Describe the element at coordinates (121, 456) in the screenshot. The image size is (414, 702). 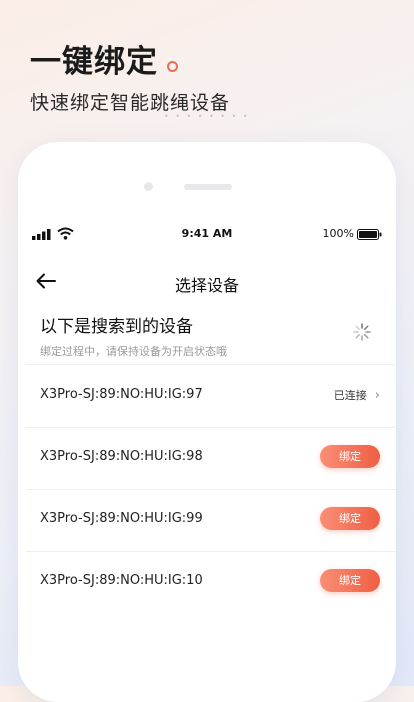
I see `device-name: X3Pro-SJ:89:NO:HU:IG:98` at that location.